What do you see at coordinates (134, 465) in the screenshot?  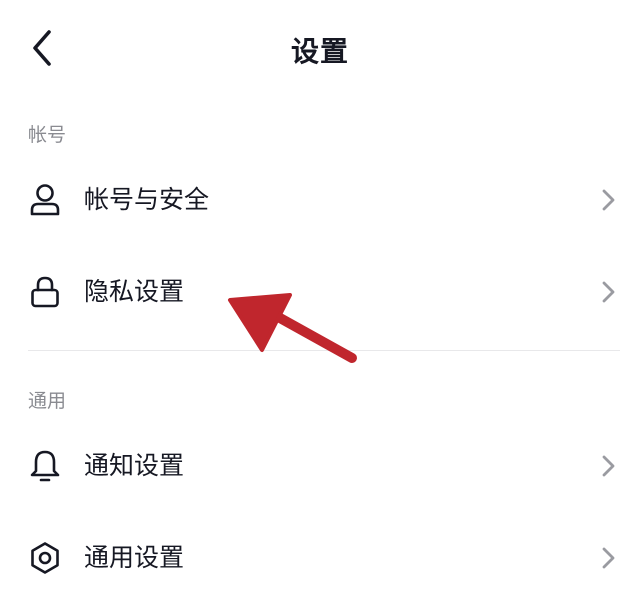 I see `settings-row-label: 通知设置` at bounding box center [134, 465].